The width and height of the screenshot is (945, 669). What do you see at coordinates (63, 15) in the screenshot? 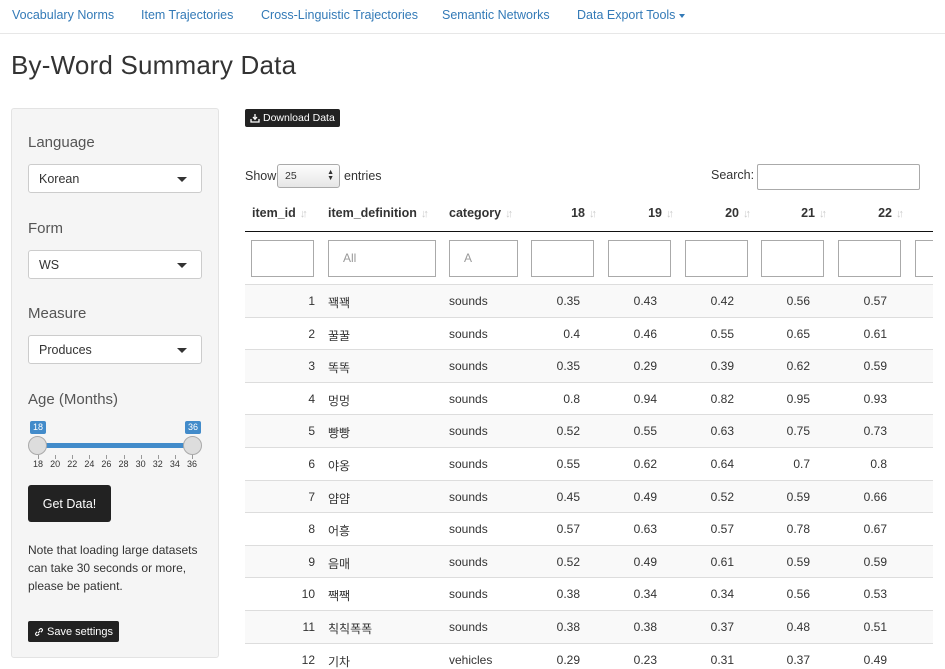
I see `nav-vocabulary-norms: Vocabulary Norms` at bounding box center [63, 15].